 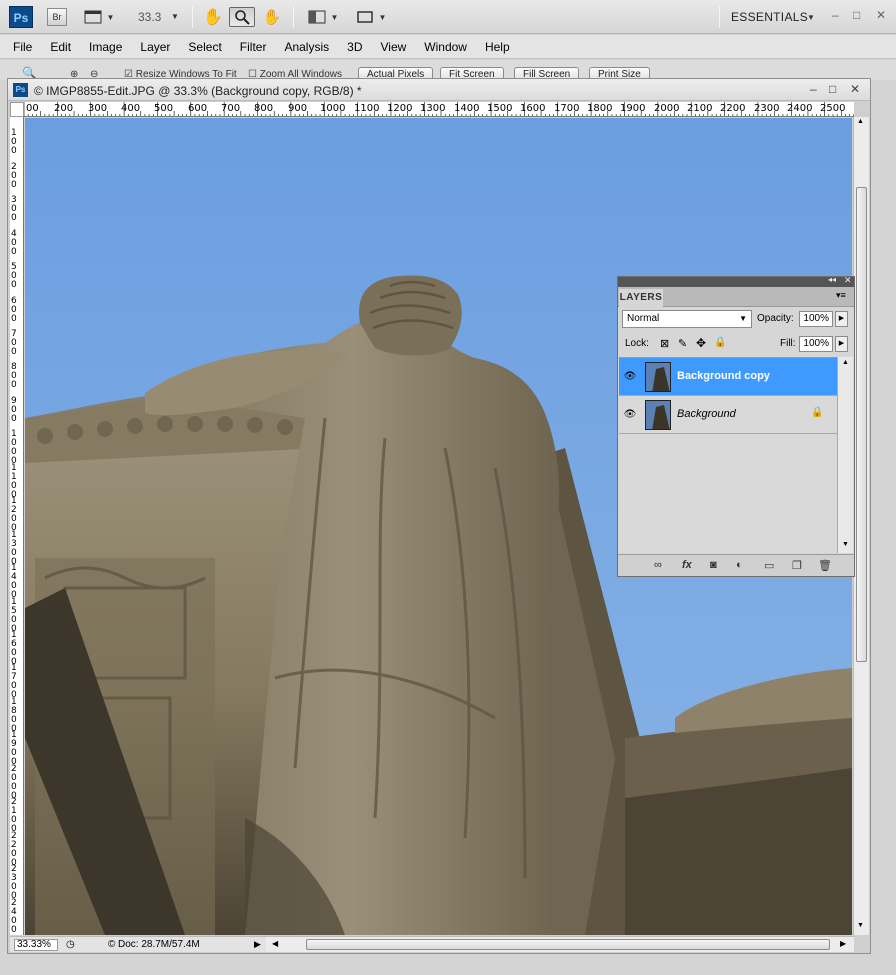 What do you see at coordinates (257, 944) in the screenshot?
I see `status-menu-arrow-icon: ▶` at bounding box center [257, 944].